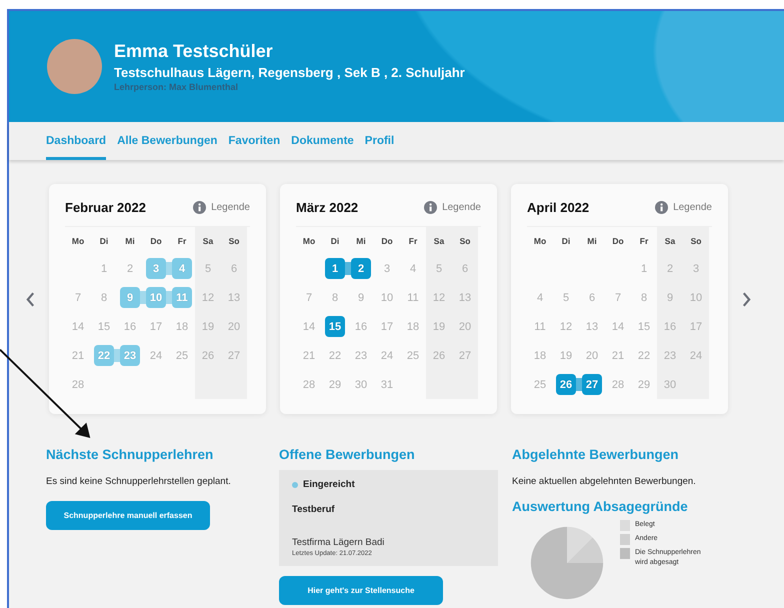  Describe the element at coordinates (322, 147) in the screenshot. I see `nav-tab: Dokumente` at that location.